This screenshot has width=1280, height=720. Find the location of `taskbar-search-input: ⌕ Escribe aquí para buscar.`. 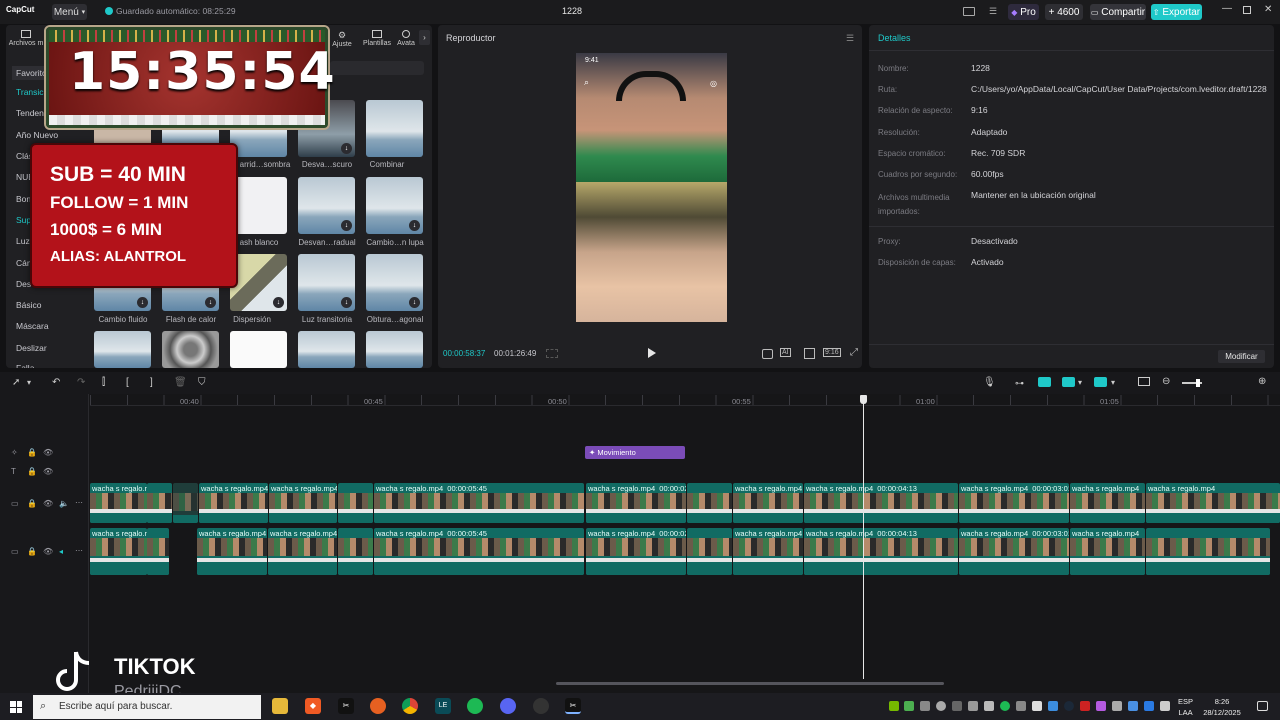

taskbar-search-input: ⌕ Escribe aquí para buscar. is located at coordinates (147, 707).